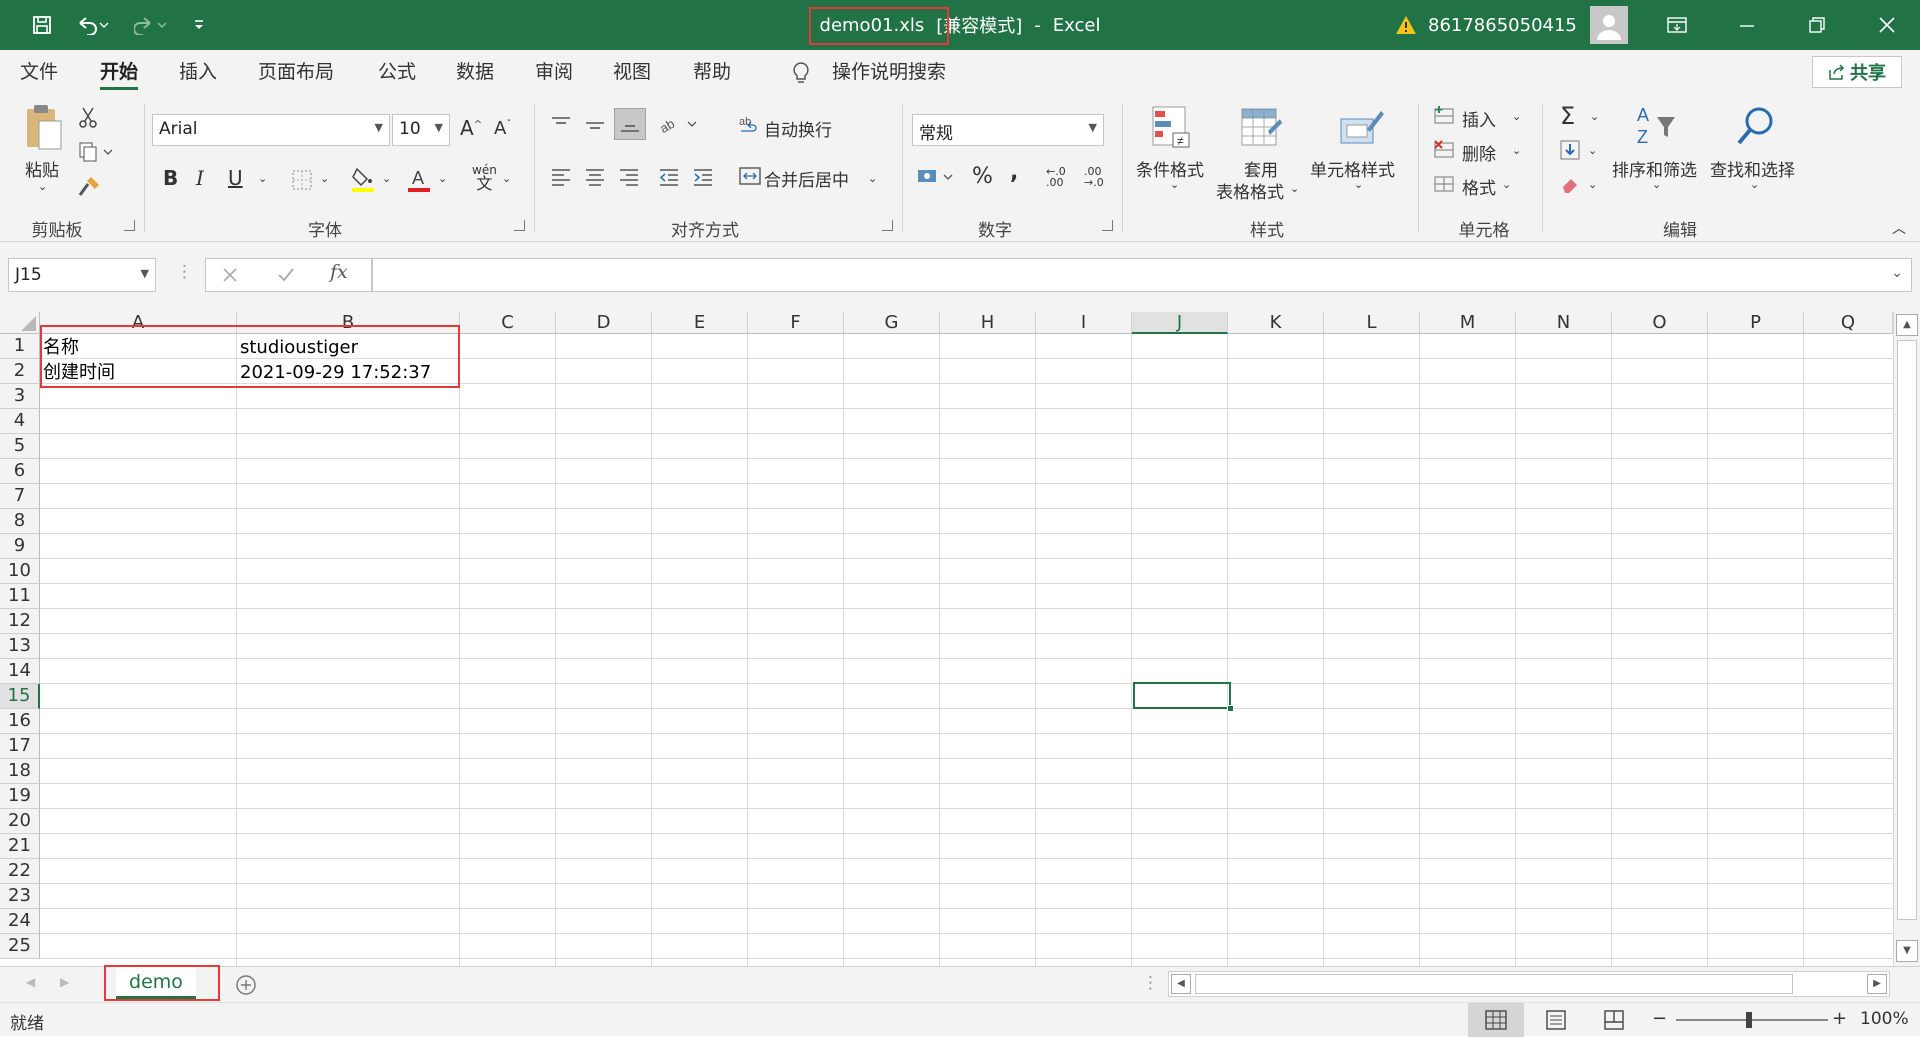 Image resolution: width=1920 pixels, height=1037 pixels. Describe the element at coordinates (1756, 323) in the screenshot. I see `column-header-P: P` at that location.